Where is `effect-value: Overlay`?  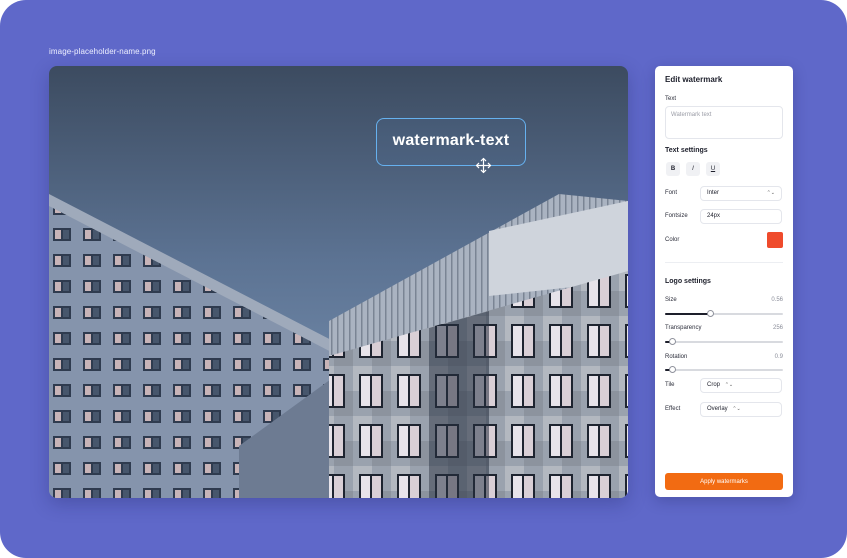 effect-value: Overlay is located at coordinates (717, 409).